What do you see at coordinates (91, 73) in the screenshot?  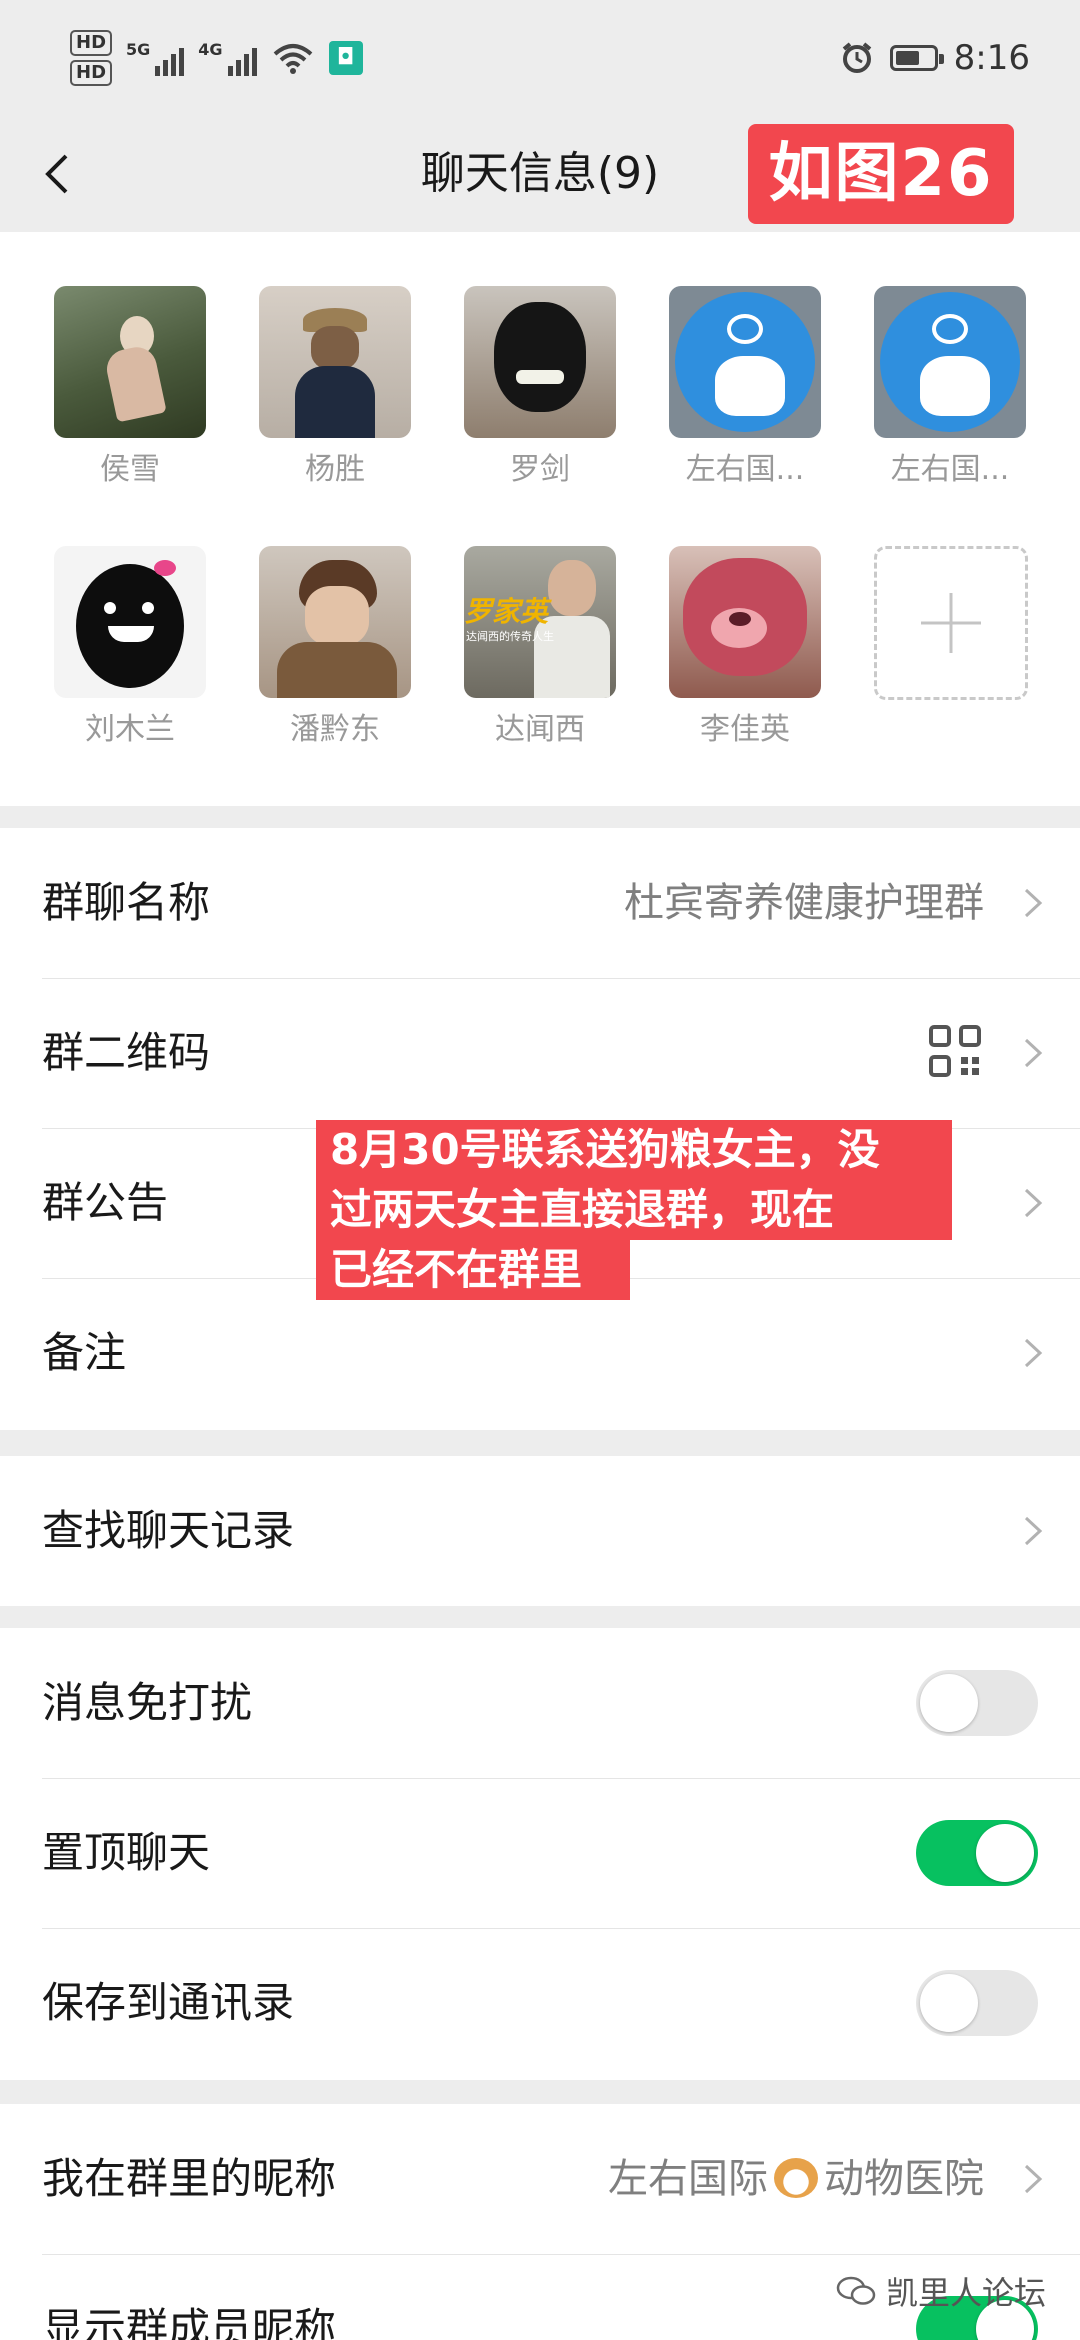 I see `hd-badge-2: HD` at bounding box center [91, 73].